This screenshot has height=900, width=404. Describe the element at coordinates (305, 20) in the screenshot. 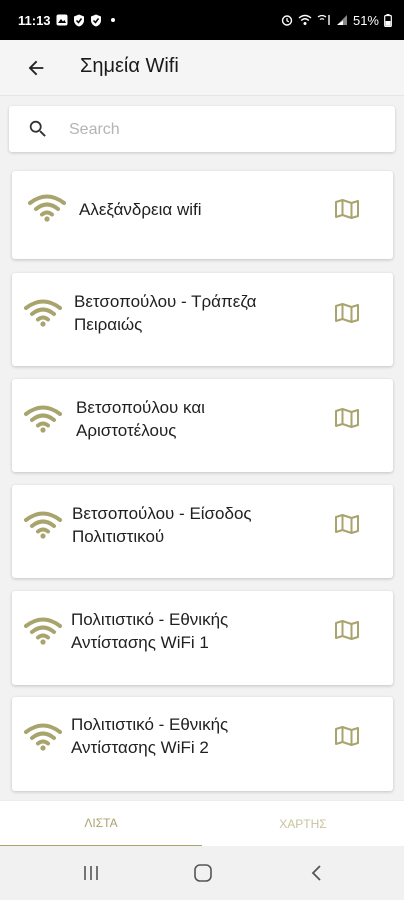

I see `wifi-call-icon` at that location.